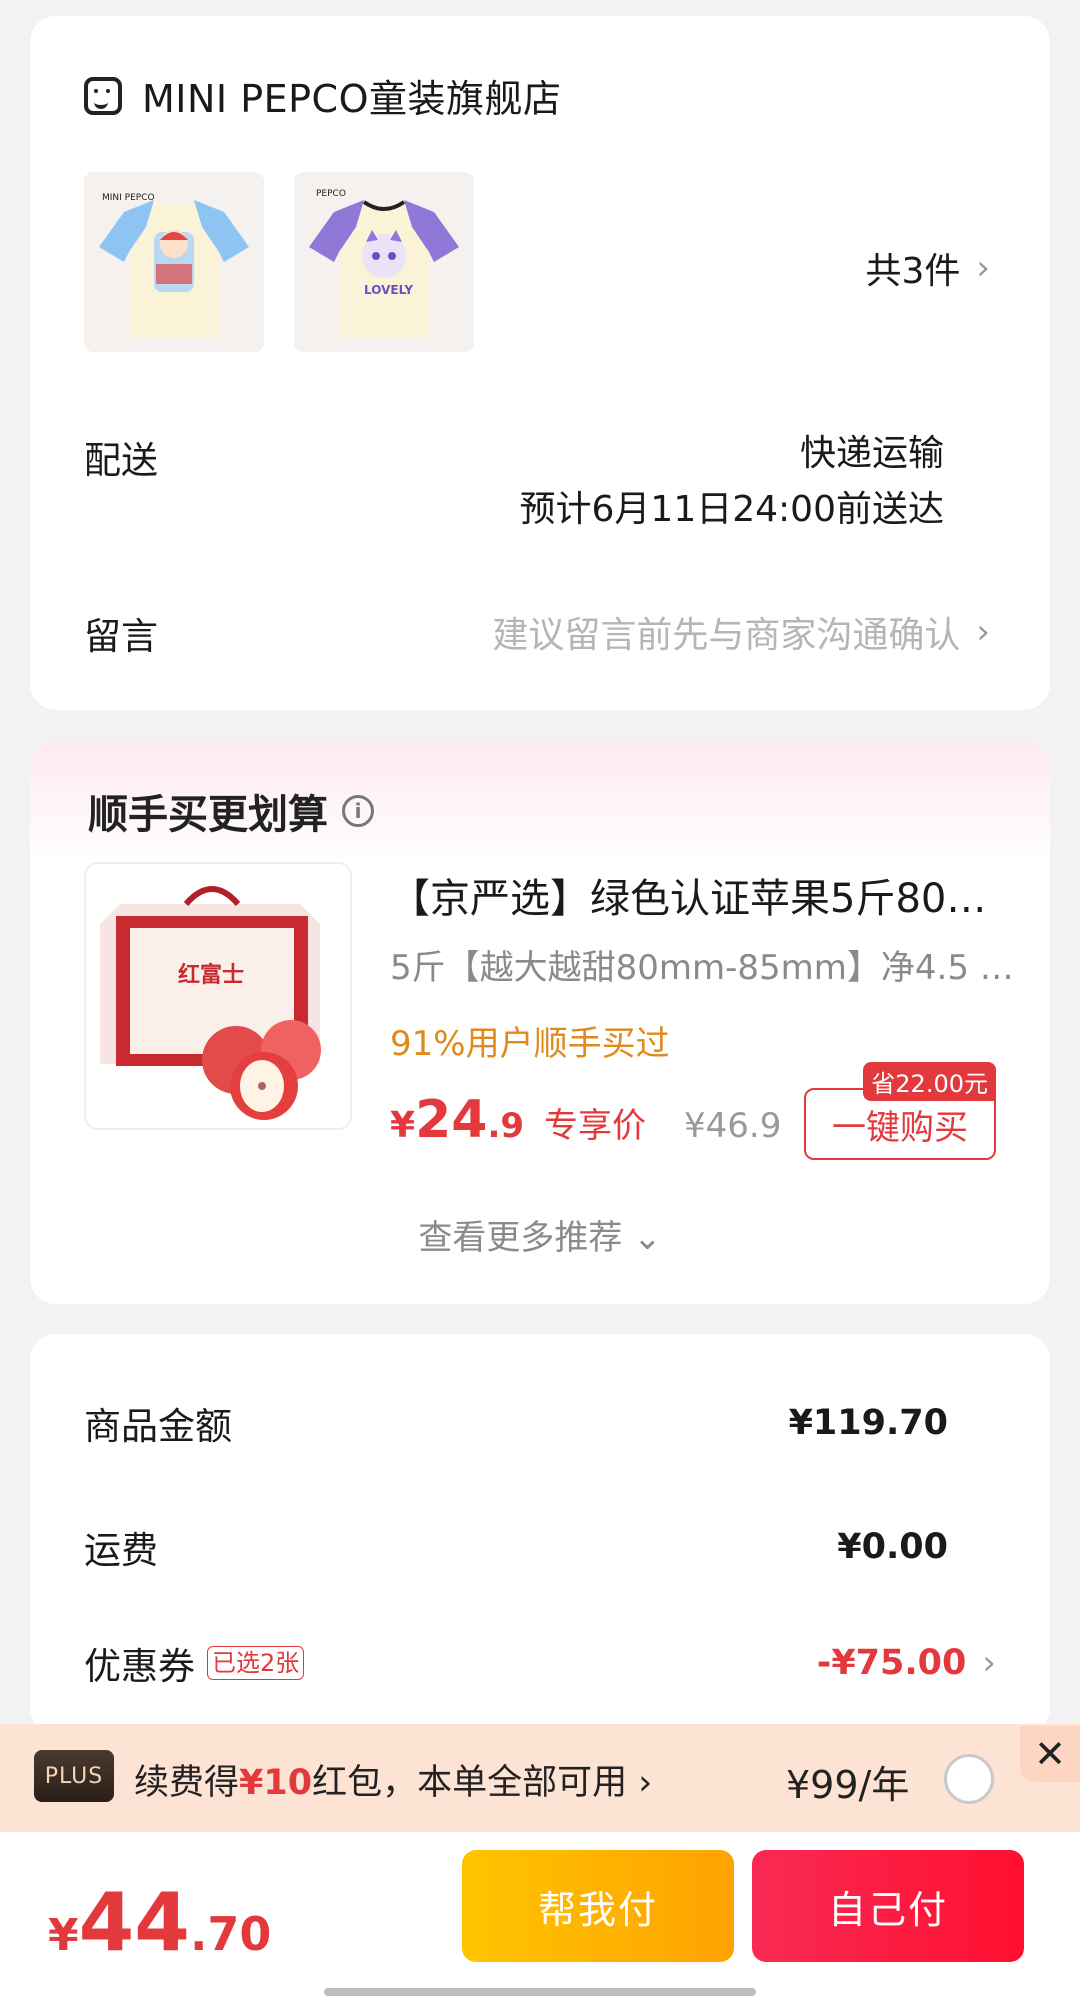 The height and width of the screenshot is (2000, 1080). Describe the element at coordinates (732, 482) in the screenshot. I see `delivery-info: 快递运输 预计6月11日24:00前送达` at that location.